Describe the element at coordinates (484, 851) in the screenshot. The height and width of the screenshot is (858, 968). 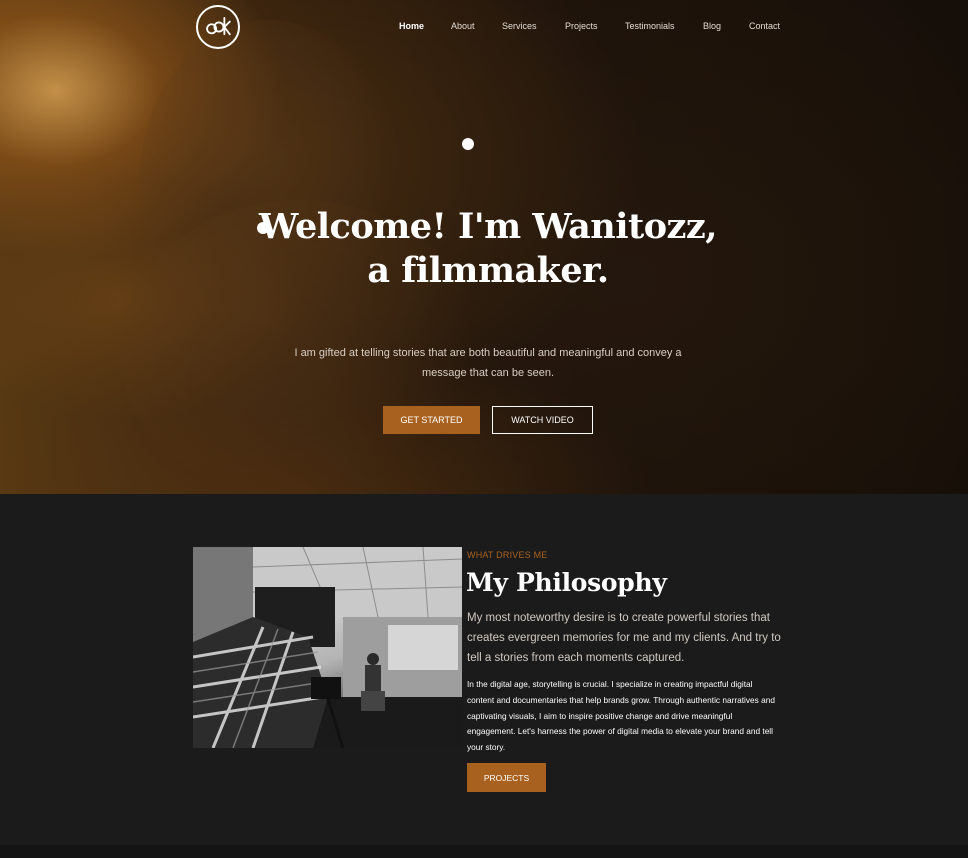
I see `next-section-edge` at that location.